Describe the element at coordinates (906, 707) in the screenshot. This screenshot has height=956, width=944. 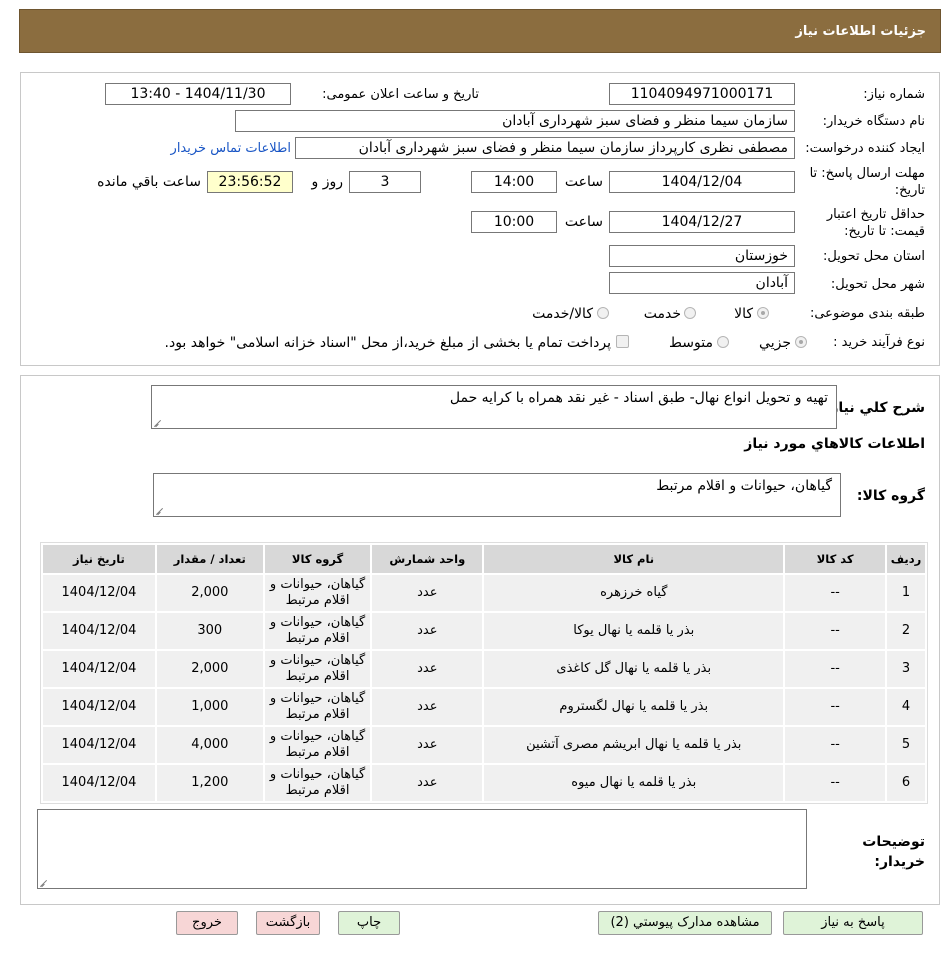
I see `cell-row-number: 4` at that location.